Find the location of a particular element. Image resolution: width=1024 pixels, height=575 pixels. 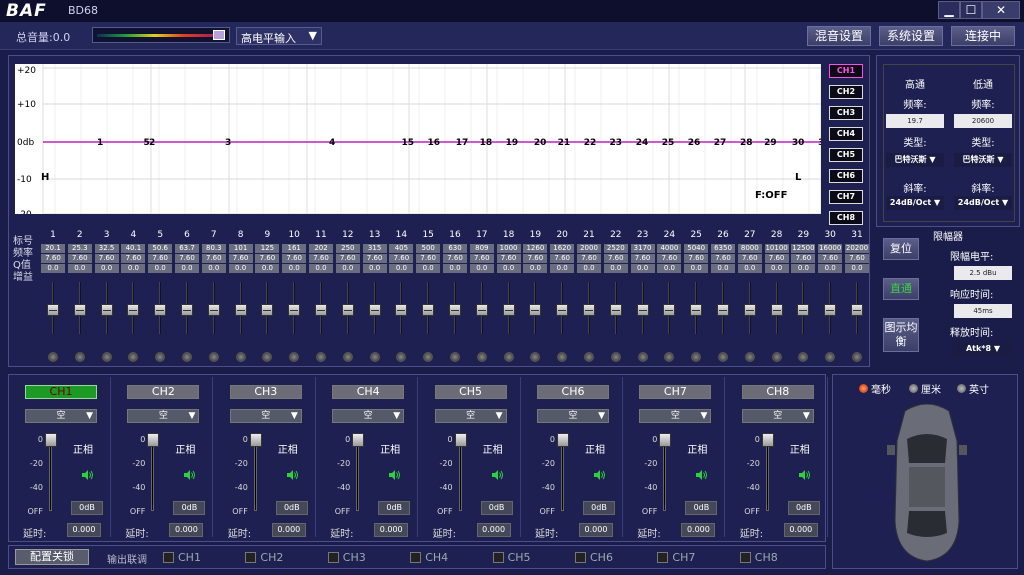

band-freq-field: 25.3 is located at coordinates (79, 248).